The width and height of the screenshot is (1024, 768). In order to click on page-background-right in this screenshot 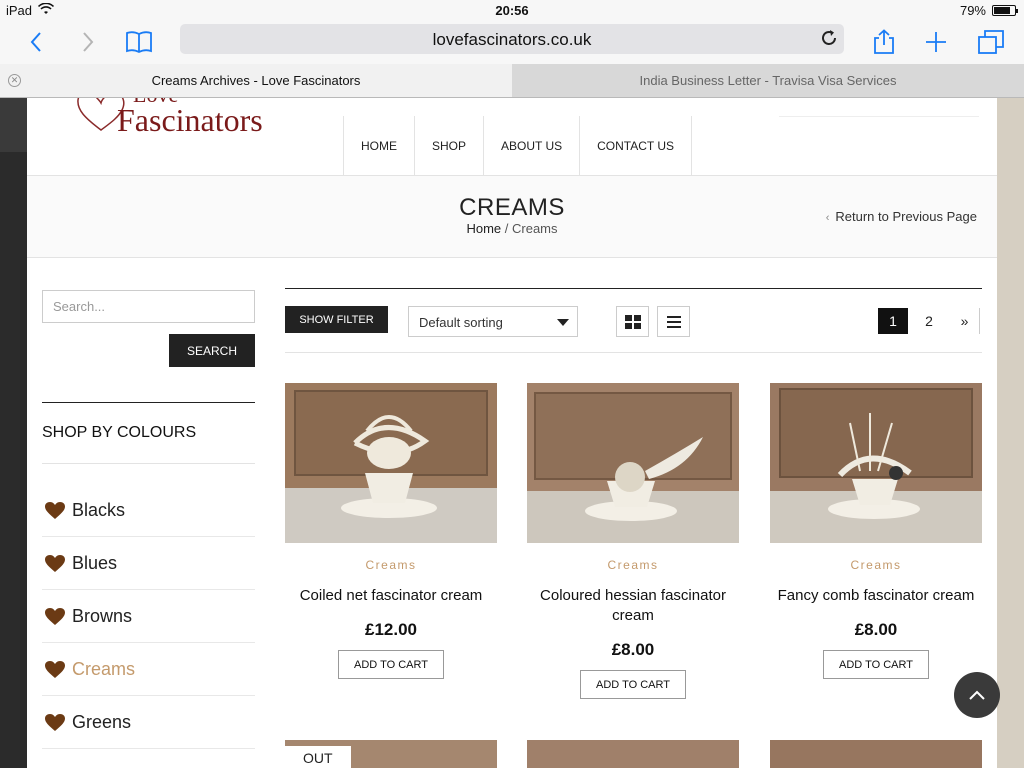, I will do `click(1010, 433)`.